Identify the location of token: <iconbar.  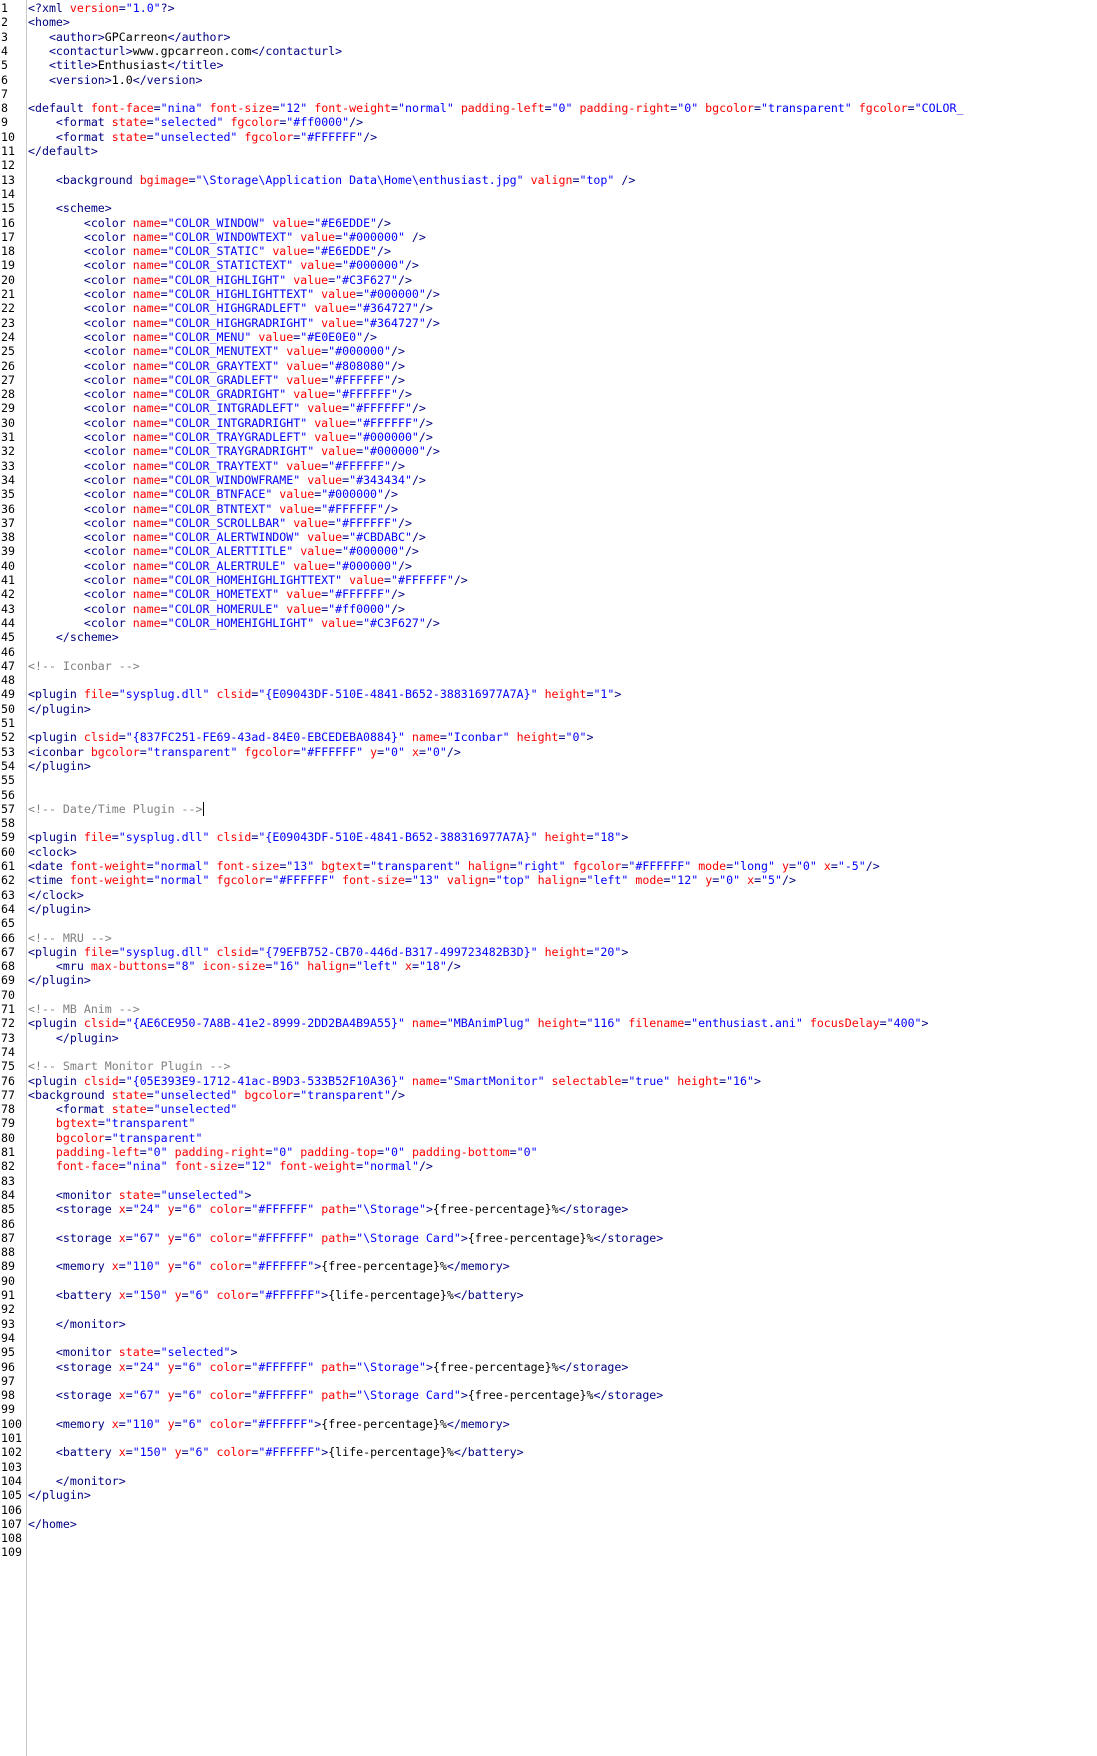
(59, 751).